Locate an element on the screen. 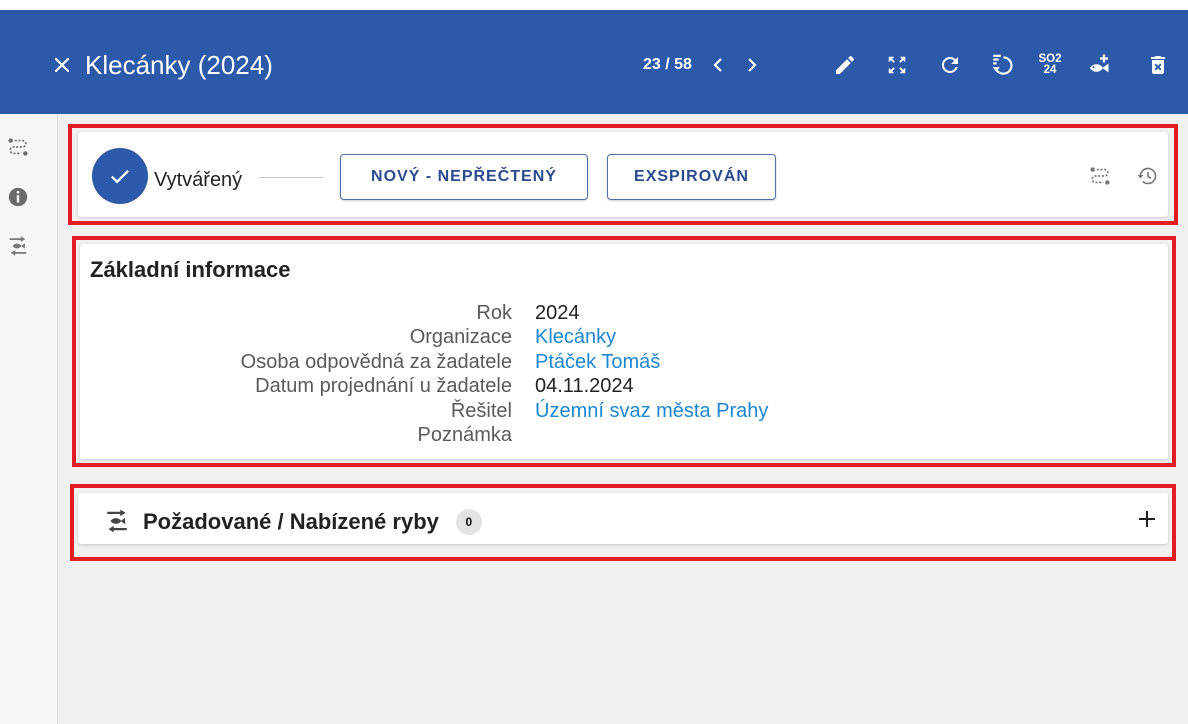 This screenshot has height=724, width=1188. previous-record-button is located at coordinates (718, 65).